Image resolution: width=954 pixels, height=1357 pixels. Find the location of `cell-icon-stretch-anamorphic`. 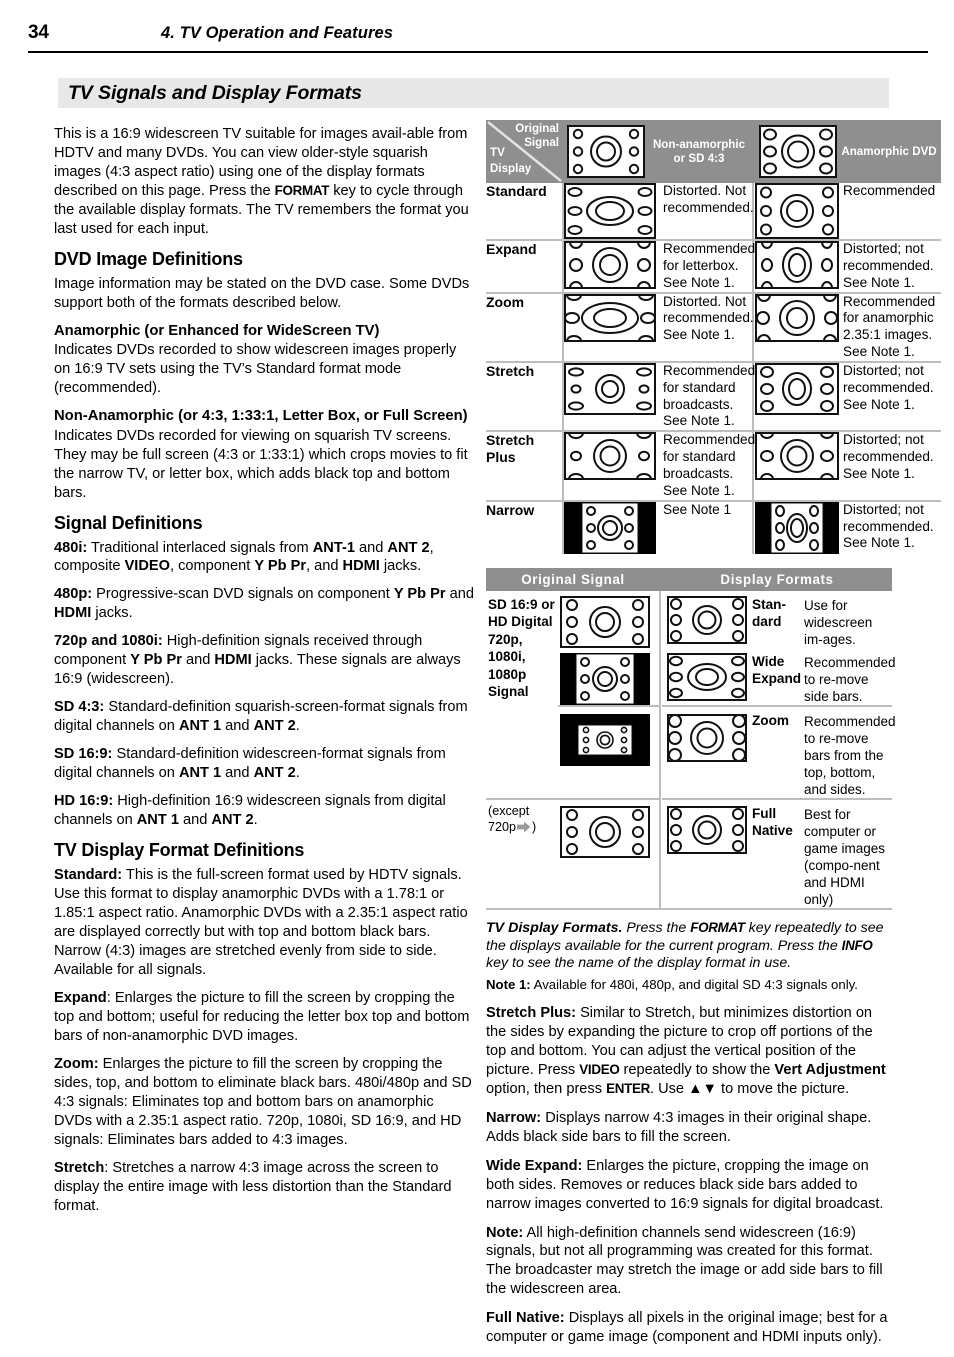

cell-icon-stretch-anamorphic is located at coordinates (799, 396).